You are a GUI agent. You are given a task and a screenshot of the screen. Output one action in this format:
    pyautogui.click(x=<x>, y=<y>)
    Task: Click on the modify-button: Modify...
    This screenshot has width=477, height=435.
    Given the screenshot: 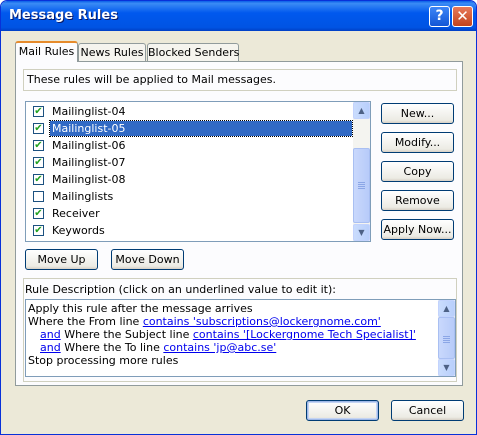 What is the action you would take?
    pyautogui.click(x=417, y=142)
    